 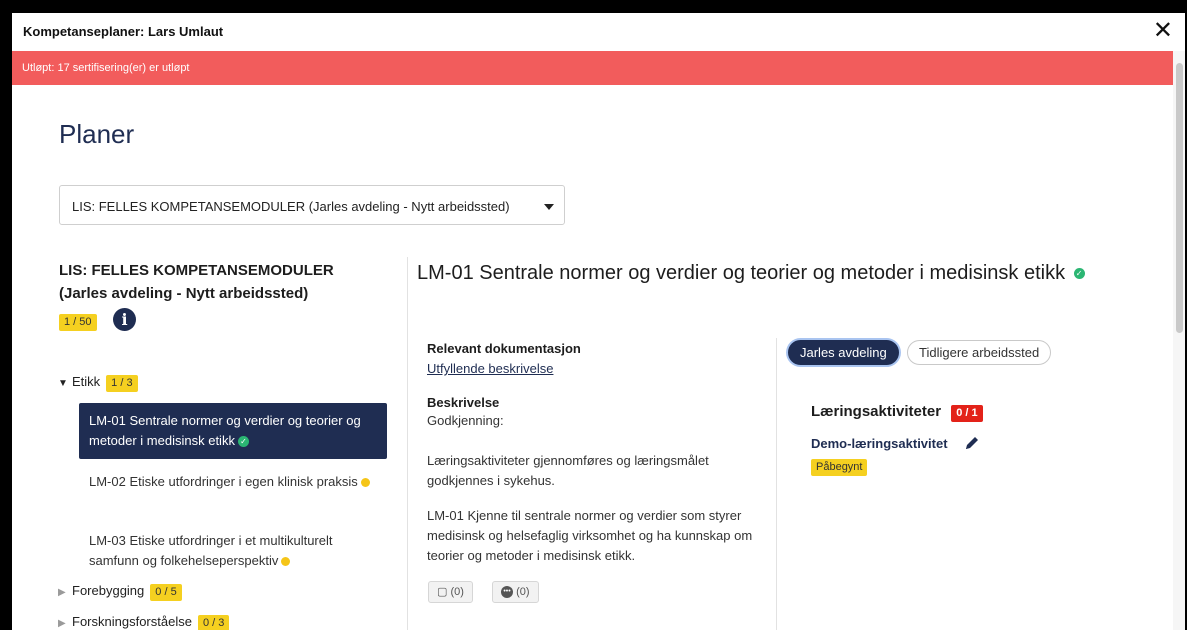 I want to click on plan-progress-badge: 1 / 50, so click(x=78, y=322).